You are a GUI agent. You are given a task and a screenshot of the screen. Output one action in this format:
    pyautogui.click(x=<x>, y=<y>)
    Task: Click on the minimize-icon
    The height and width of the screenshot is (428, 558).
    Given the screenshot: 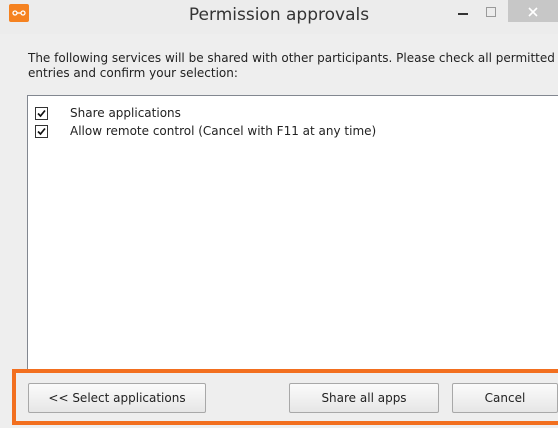 What is the action you would take?
    pyautogui.click(x=463, y=11)
    